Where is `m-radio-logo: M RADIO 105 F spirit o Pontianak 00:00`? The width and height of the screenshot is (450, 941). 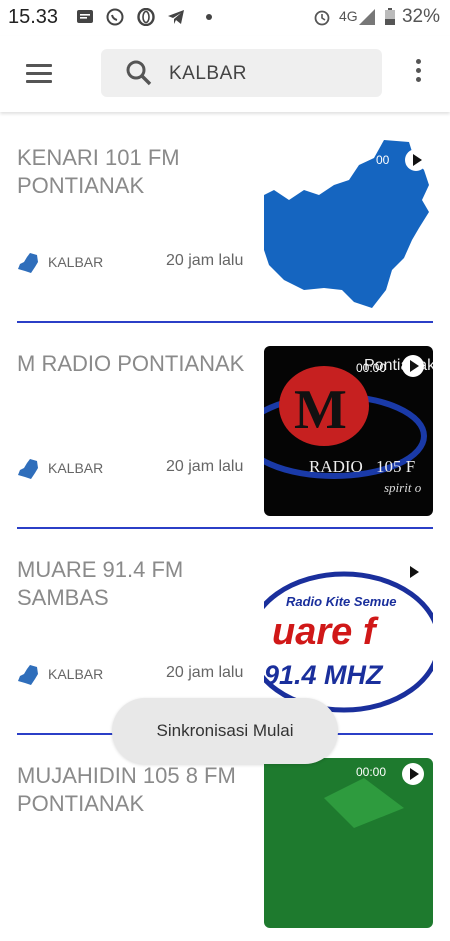
m-radio-logo: M RADIO 105 F spirit o Pontianak 00:00 is located at coordinates (348, 431).